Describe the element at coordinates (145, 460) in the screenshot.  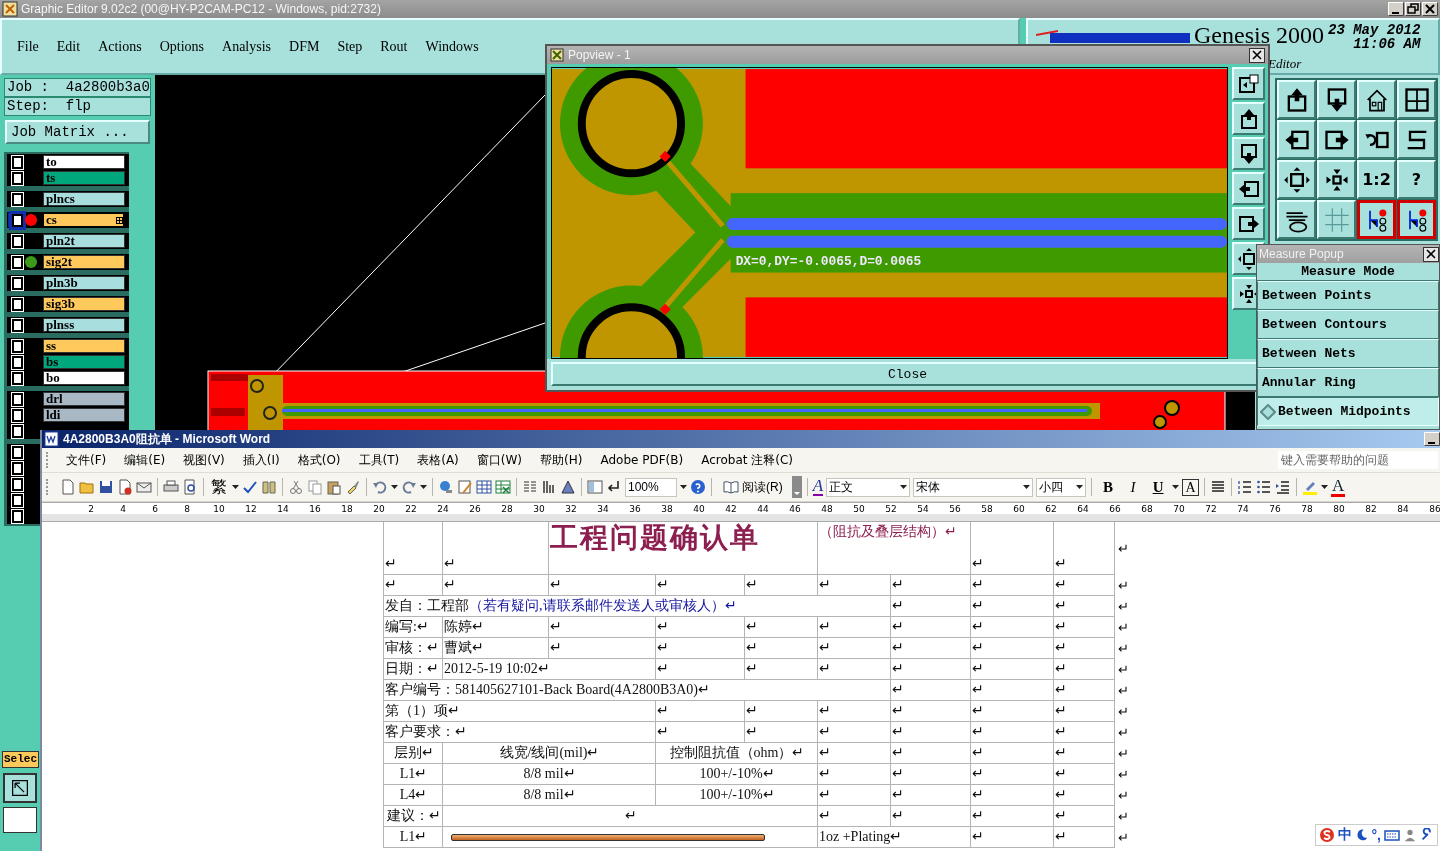
I see `menu-item: 编辑(E)` at that location.